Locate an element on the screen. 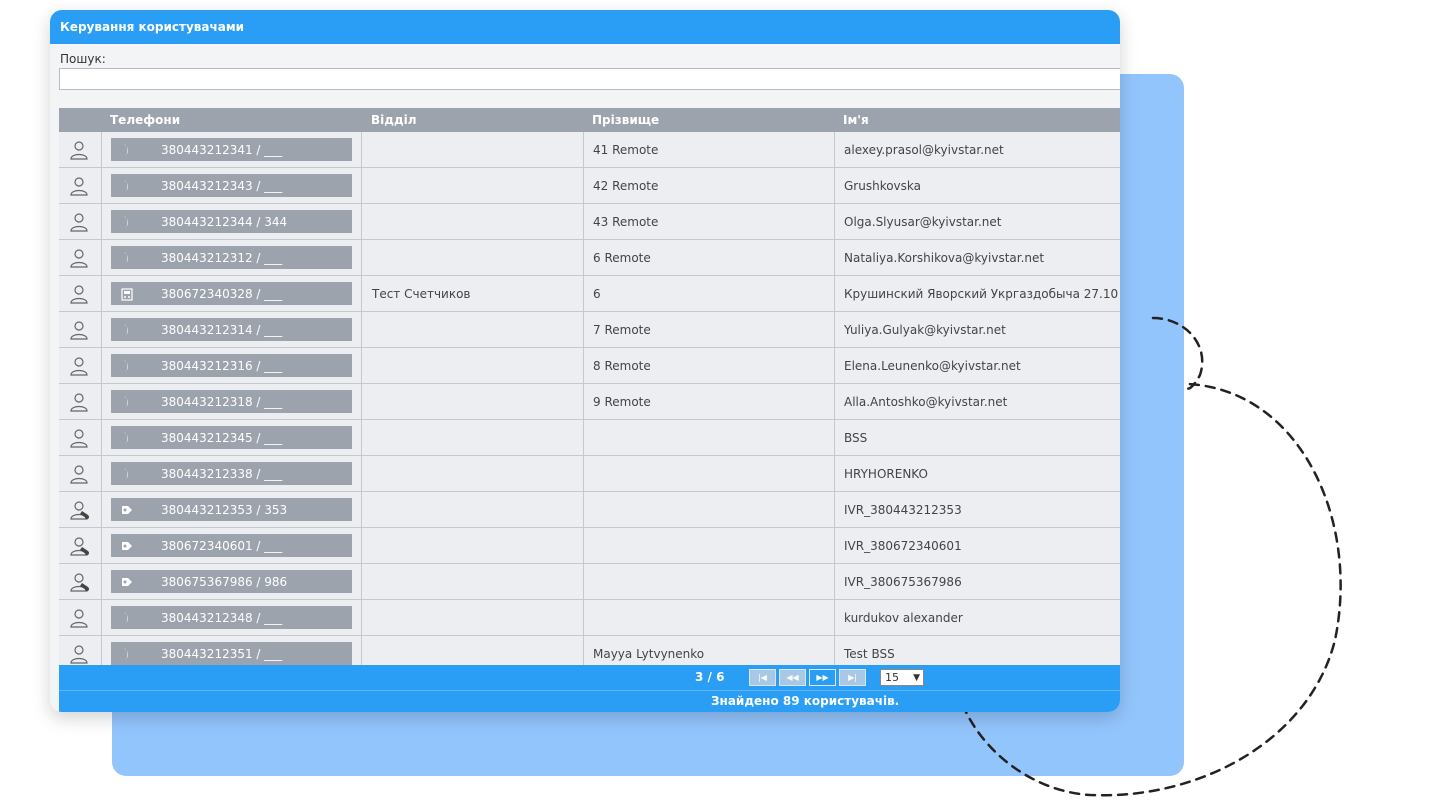  phone-button: 380443212343 / ___ is located at coordinates (231, 185).